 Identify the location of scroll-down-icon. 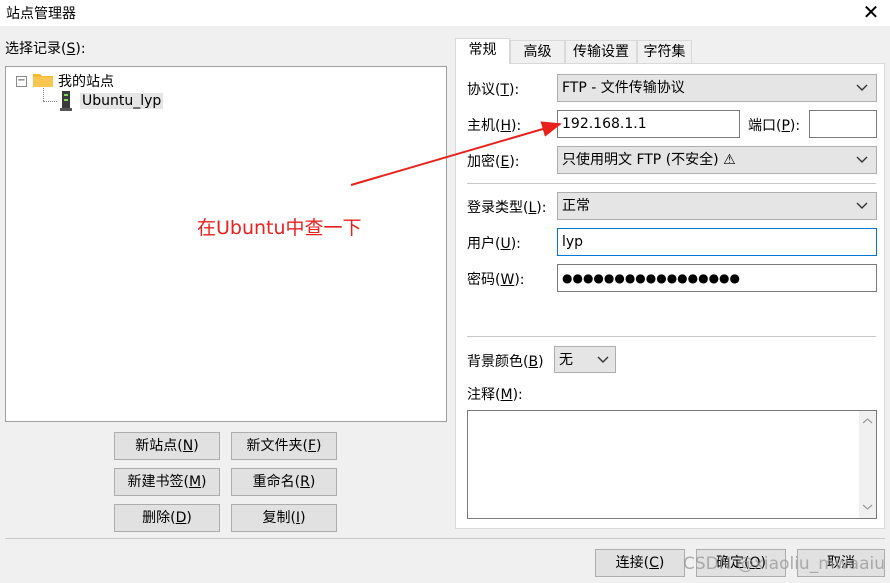
(867, 507).